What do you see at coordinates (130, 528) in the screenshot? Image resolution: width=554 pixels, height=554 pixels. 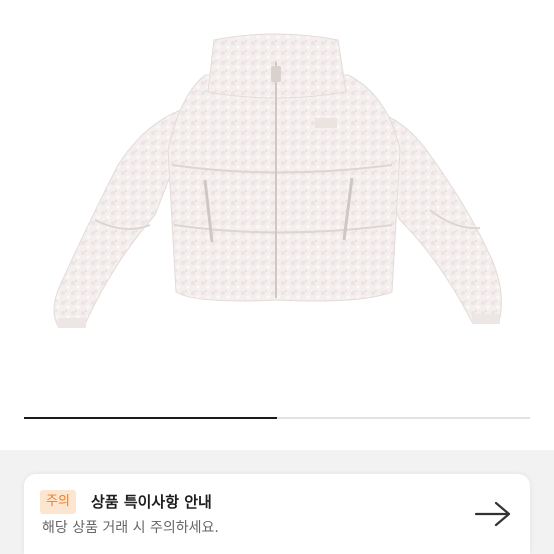 I see `notice-subtitle: 해당 상품 거래 시 주의하세요.` at bounding box center [130, 528].